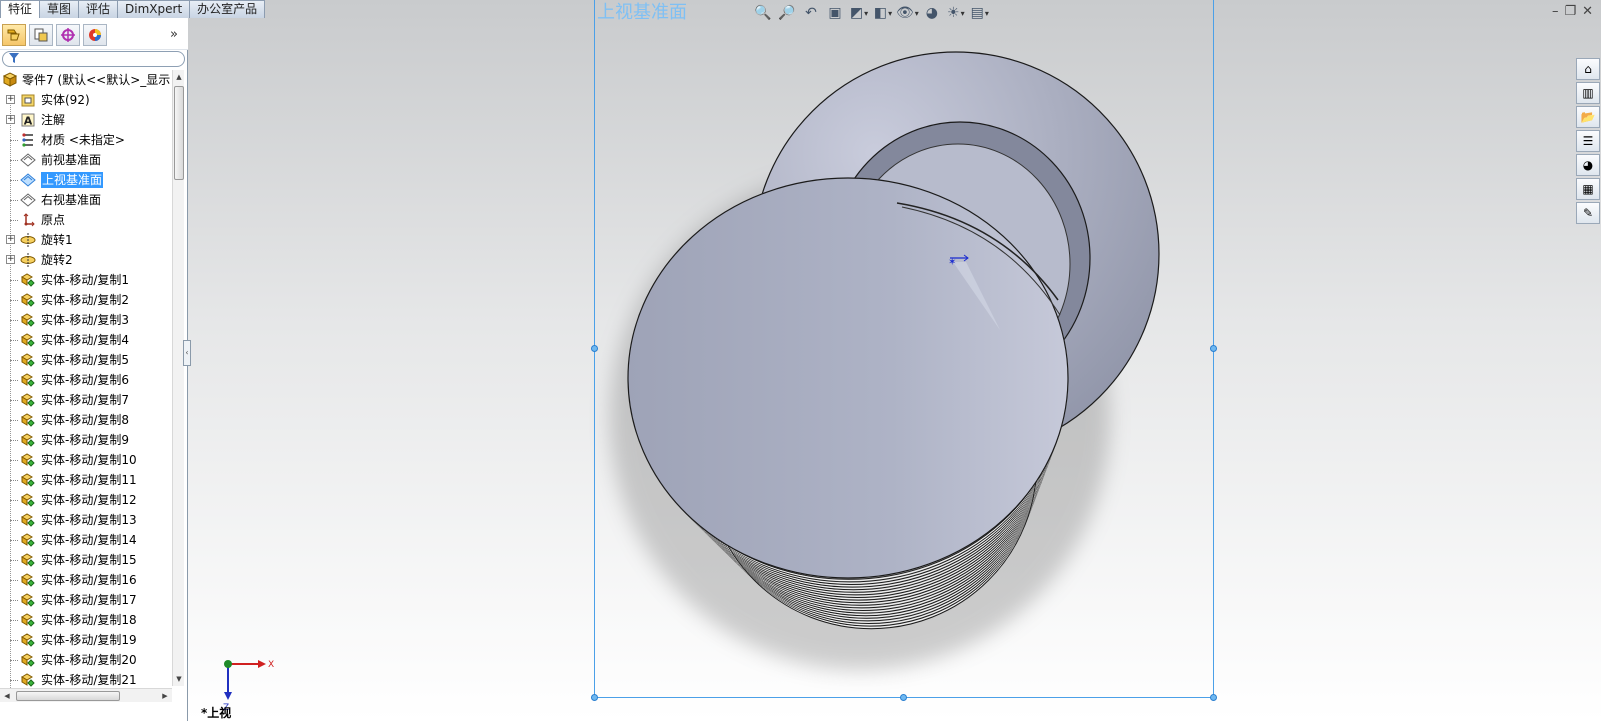 Image resolution: width=1601 pixels, height=721 pixels. Describe the element at coordinates (883, 13) in the screenshot. I see `display-style-icon: ◧ ▾` at that location.